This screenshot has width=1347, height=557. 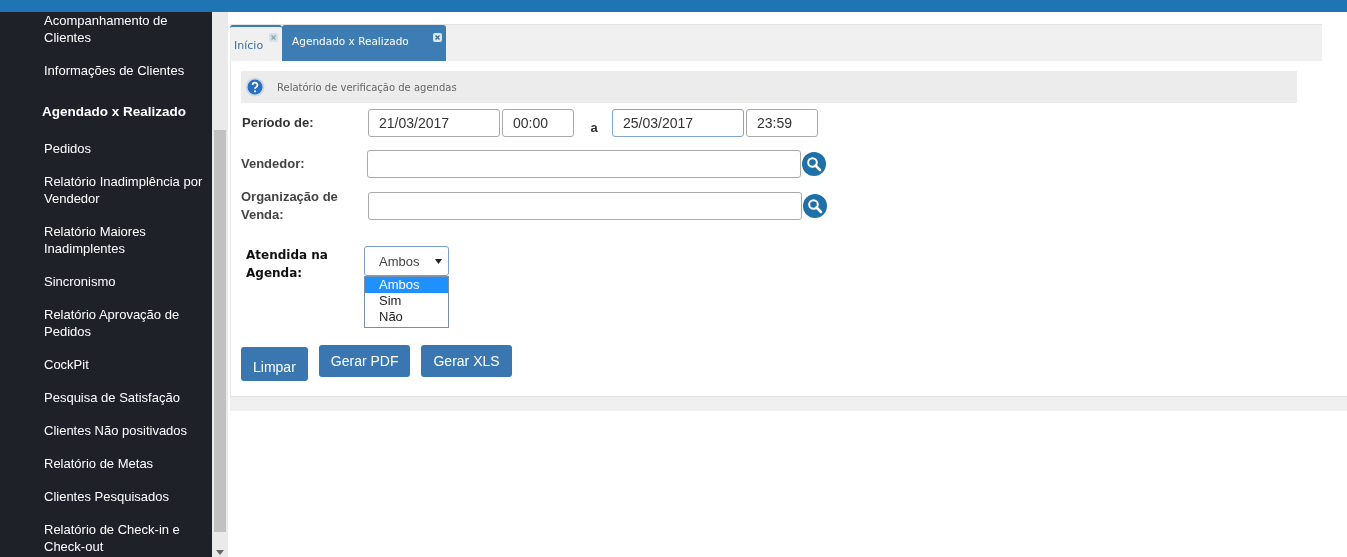 I want to click on field-label: Período de:, so click(x=278, y=123).